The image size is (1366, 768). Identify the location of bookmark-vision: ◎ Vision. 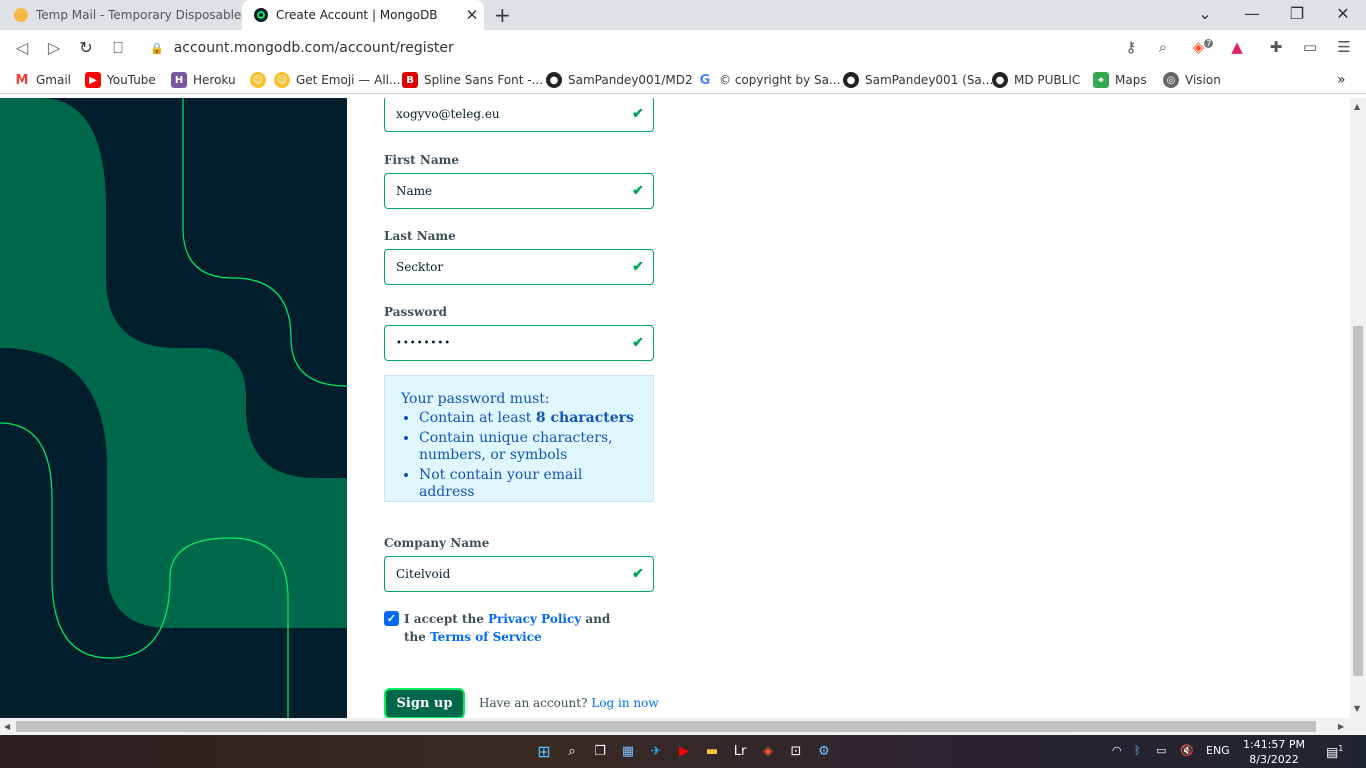
(1192, 80).